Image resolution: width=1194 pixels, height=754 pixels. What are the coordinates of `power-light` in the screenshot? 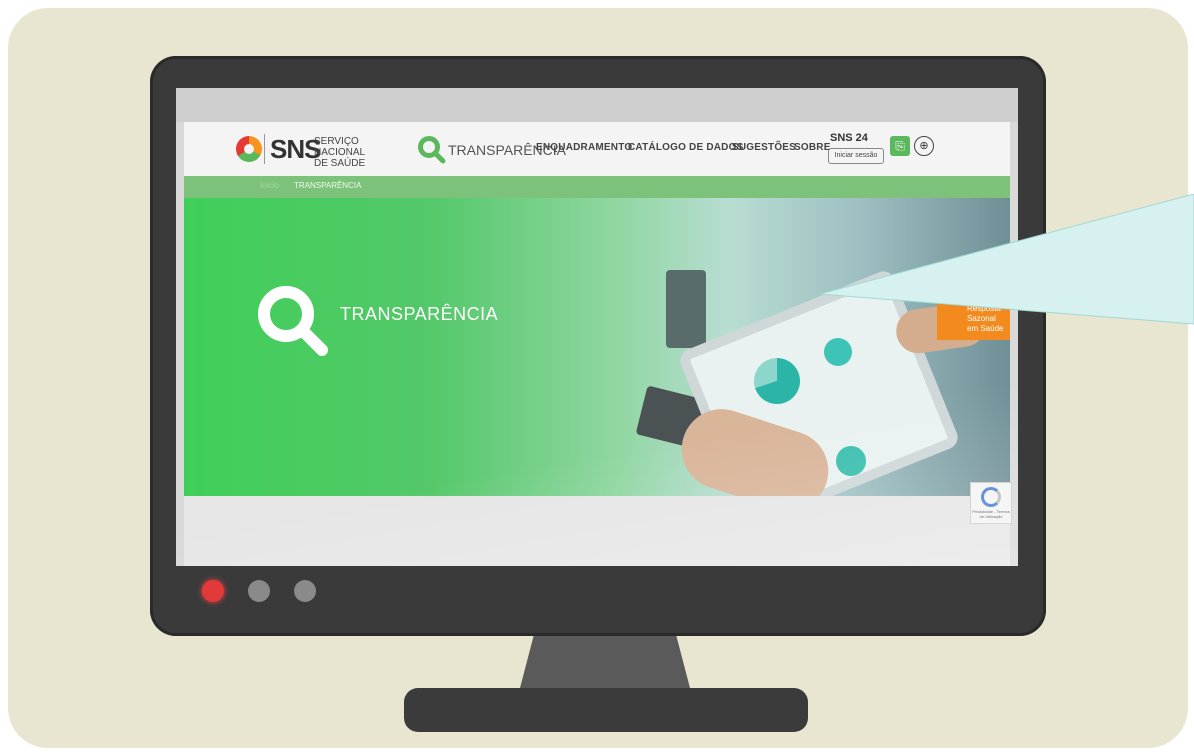 It's located at (213, 591).